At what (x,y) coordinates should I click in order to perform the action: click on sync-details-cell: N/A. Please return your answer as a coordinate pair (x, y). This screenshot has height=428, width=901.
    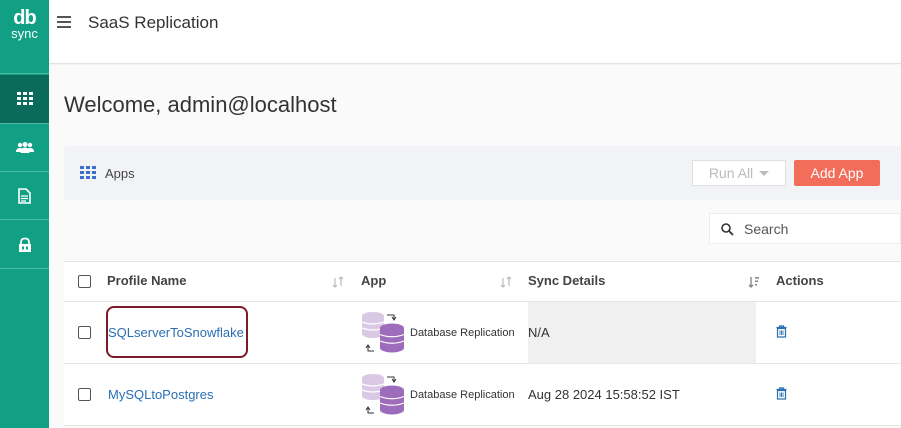
    Looking at the image, I should click on (642, 332).